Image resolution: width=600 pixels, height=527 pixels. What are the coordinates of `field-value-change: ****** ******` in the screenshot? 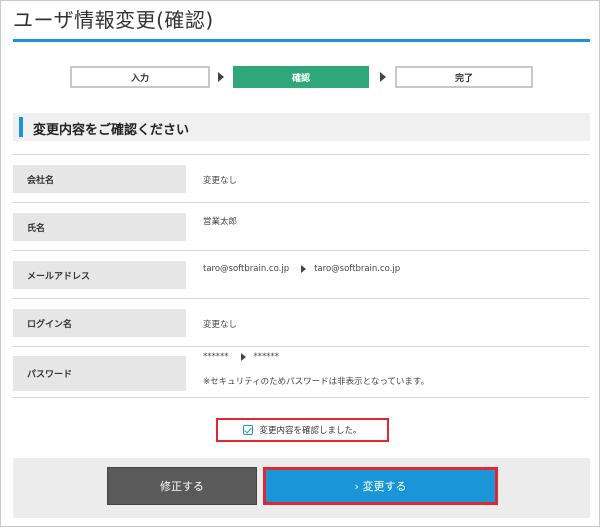 It's located at (241, 357).